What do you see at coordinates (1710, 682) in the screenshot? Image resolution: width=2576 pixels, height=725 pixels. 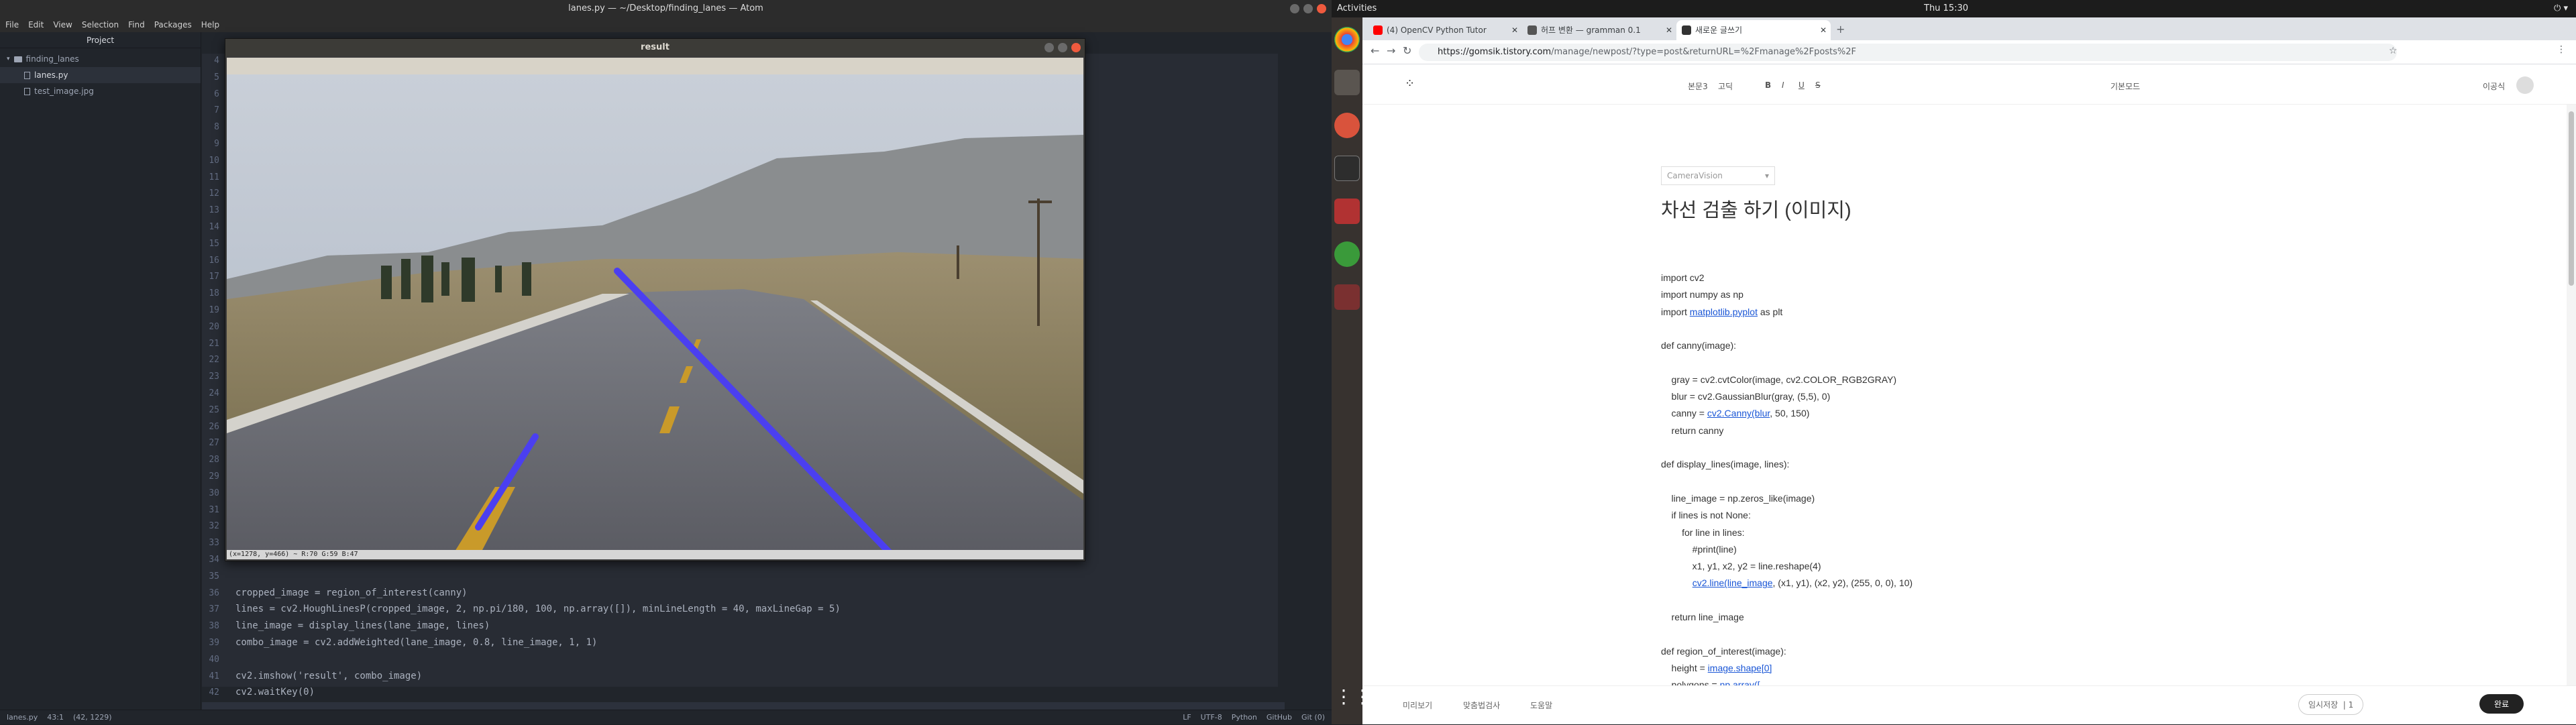 I see `post-line: polygons = np.array([` at bounding box center [1710, 682].